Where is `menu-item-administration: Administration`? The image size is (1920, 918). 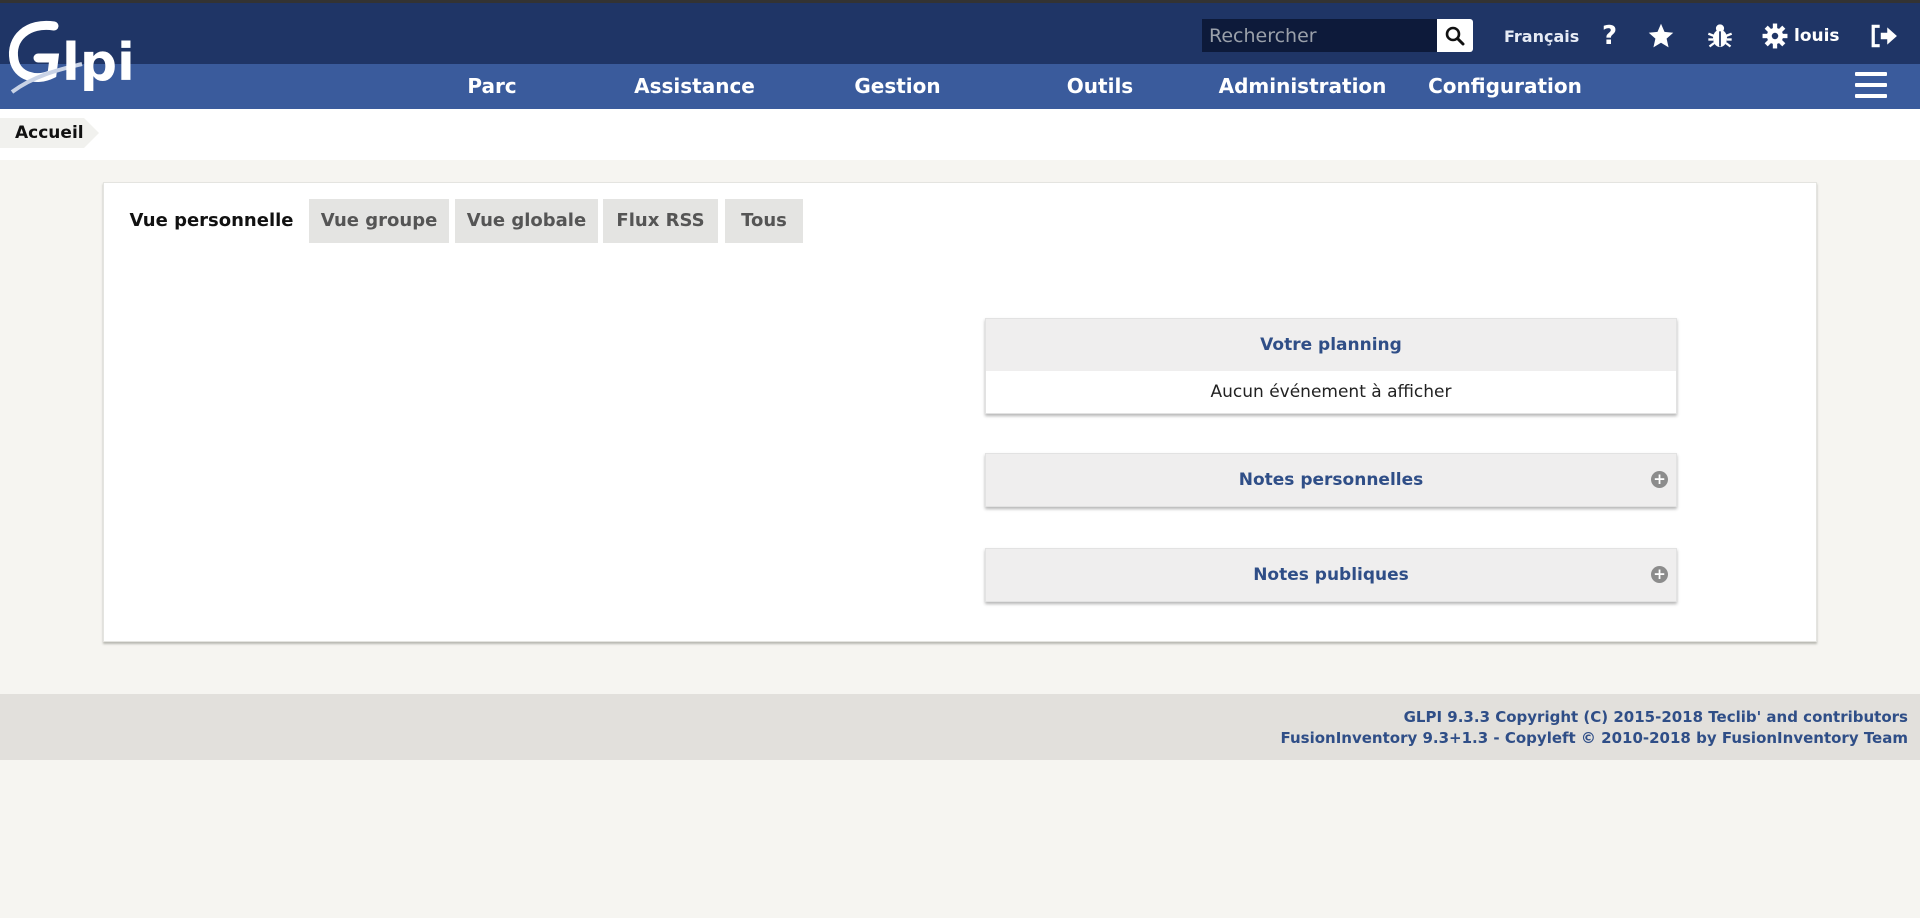
menu-item-administration: Administration is located at coordinates (1302, 86).